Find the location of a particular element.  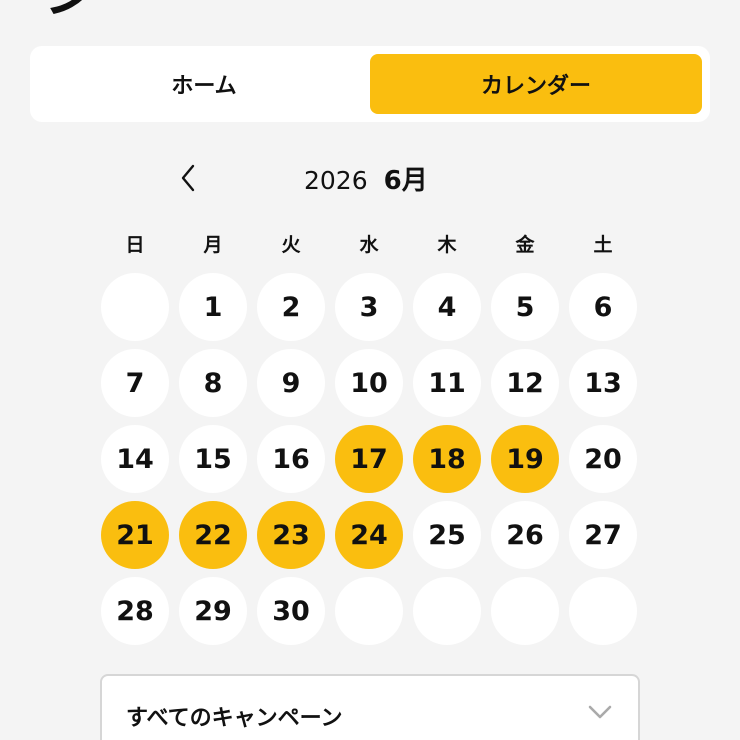

calendar-day: 12 is located at coordinates (525, 383).